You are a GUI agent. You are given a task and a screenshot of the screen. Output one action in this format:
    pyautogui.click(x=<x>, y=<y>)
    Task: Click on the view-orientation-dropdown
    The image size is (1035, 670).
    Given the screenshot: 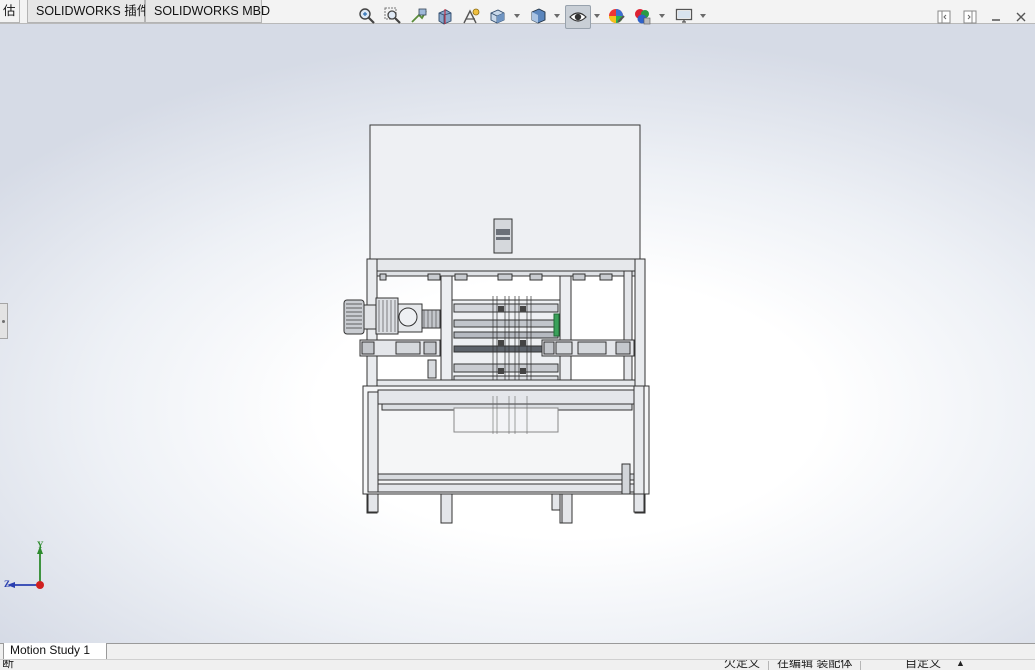 What is the action you would take?
    pyautogui.click(x=516, y=16)
    